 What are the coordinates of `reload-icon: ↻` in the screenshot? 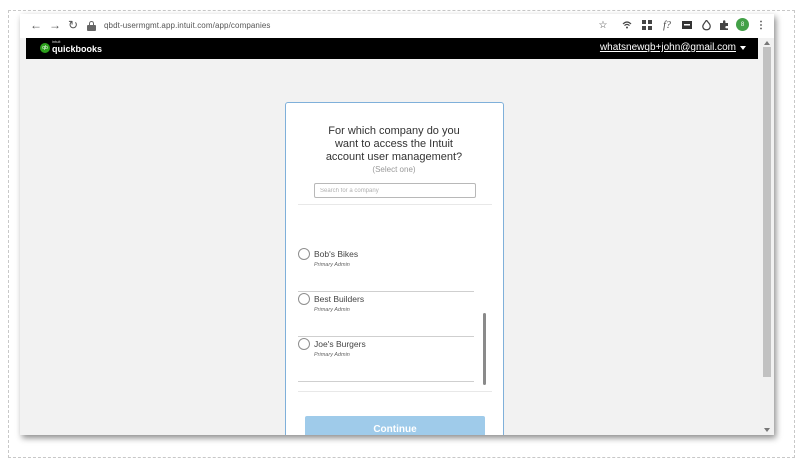 It's located at (73, 25).